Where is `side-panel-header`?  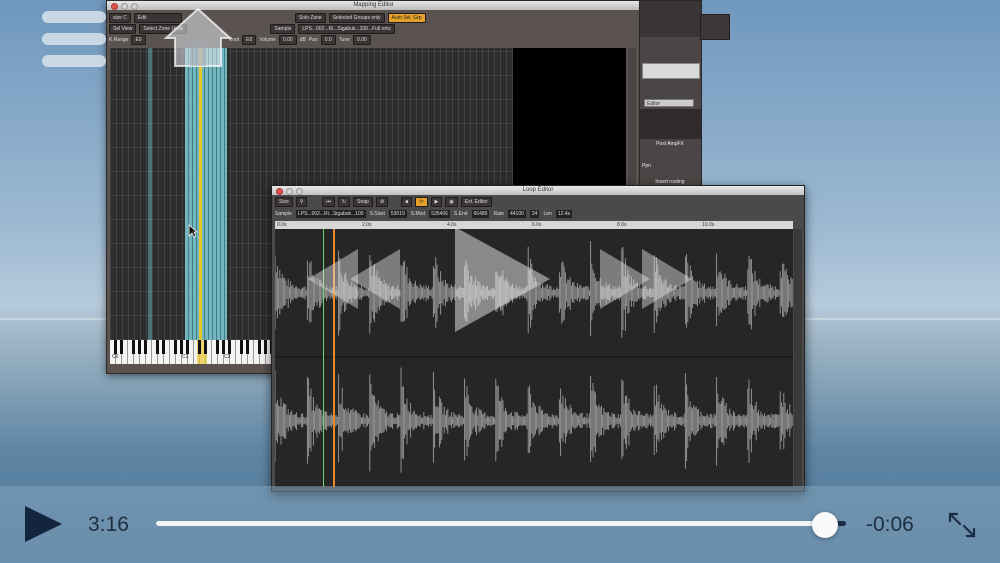
side-panel-header is located at coordinates (670, 19).